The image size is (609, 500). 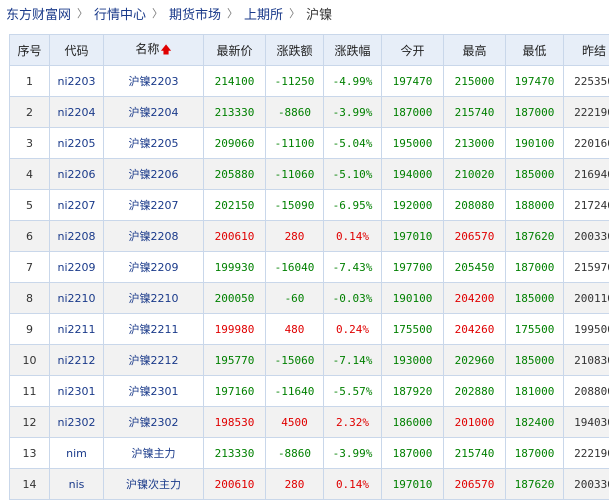 What do you see at coordinates (153, 81) in the screenshot?
I see `cell-name: 沪镍2203` at bounding box center [153, 81].